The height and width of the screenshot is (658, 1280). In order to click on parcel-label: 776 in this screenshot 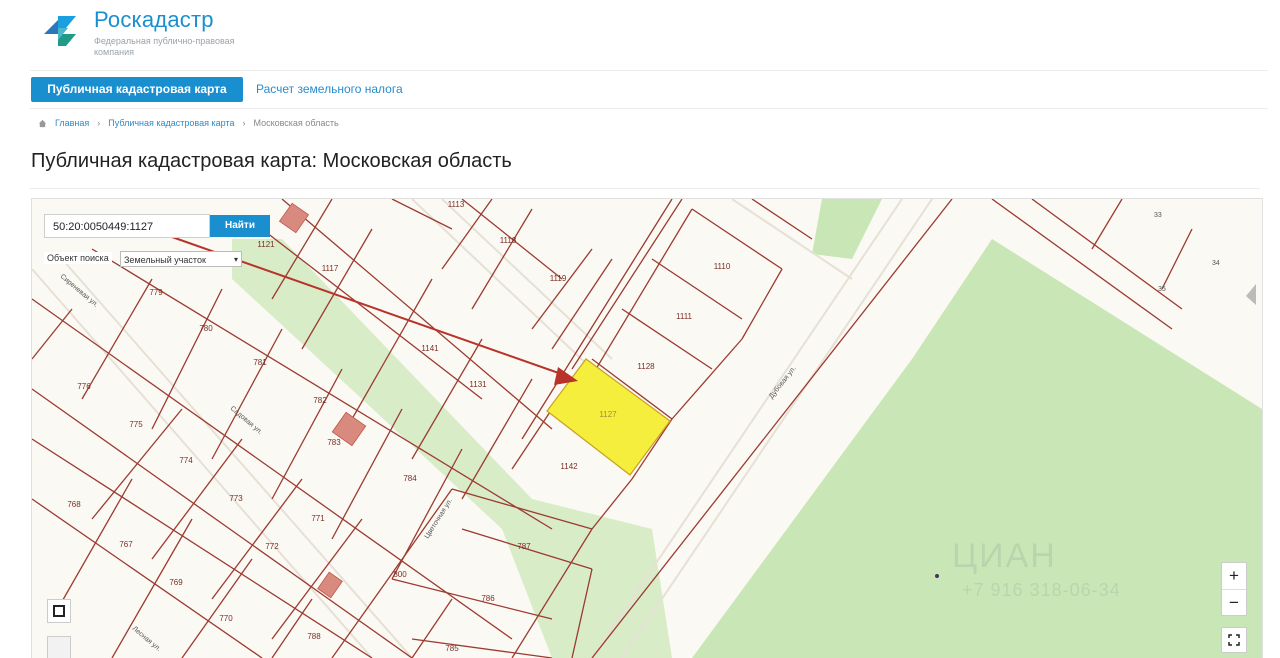, I will do `click(84, 386)`.